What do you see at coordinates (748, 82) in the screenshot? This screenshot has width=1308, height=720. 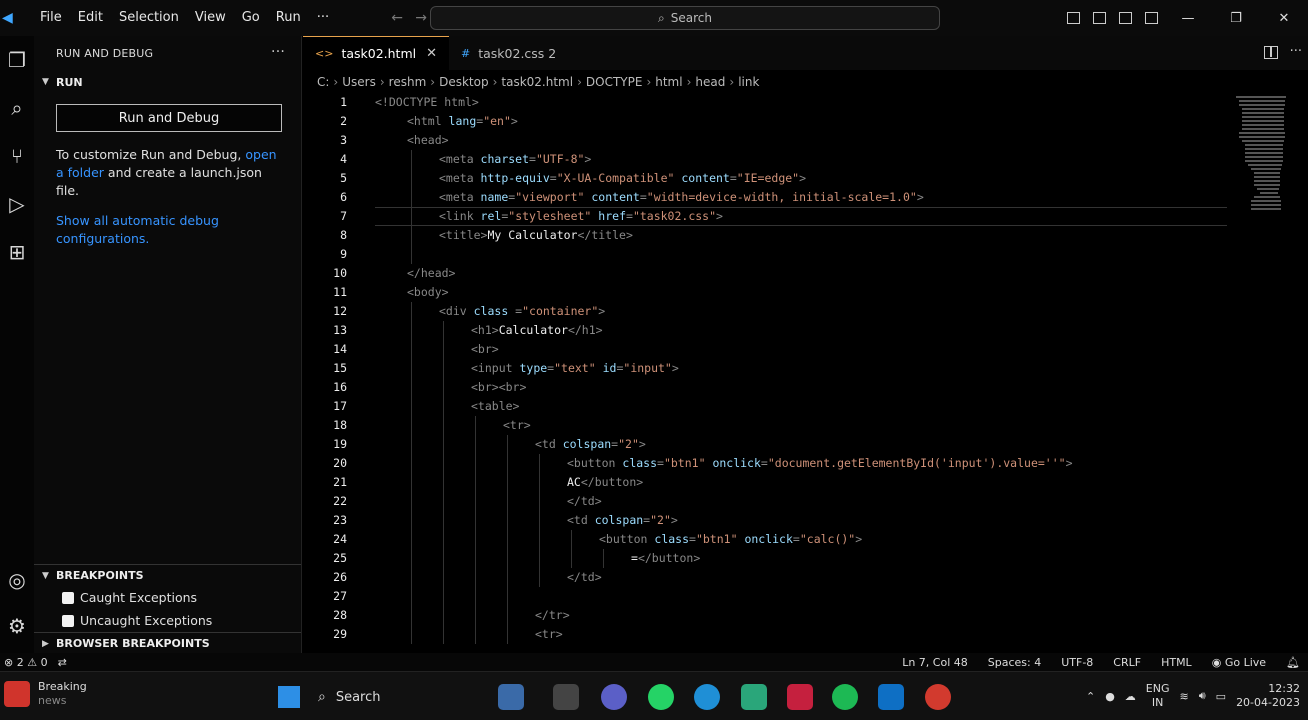 I see `breadcrumb-item: link` at bounding box center [748, 82].